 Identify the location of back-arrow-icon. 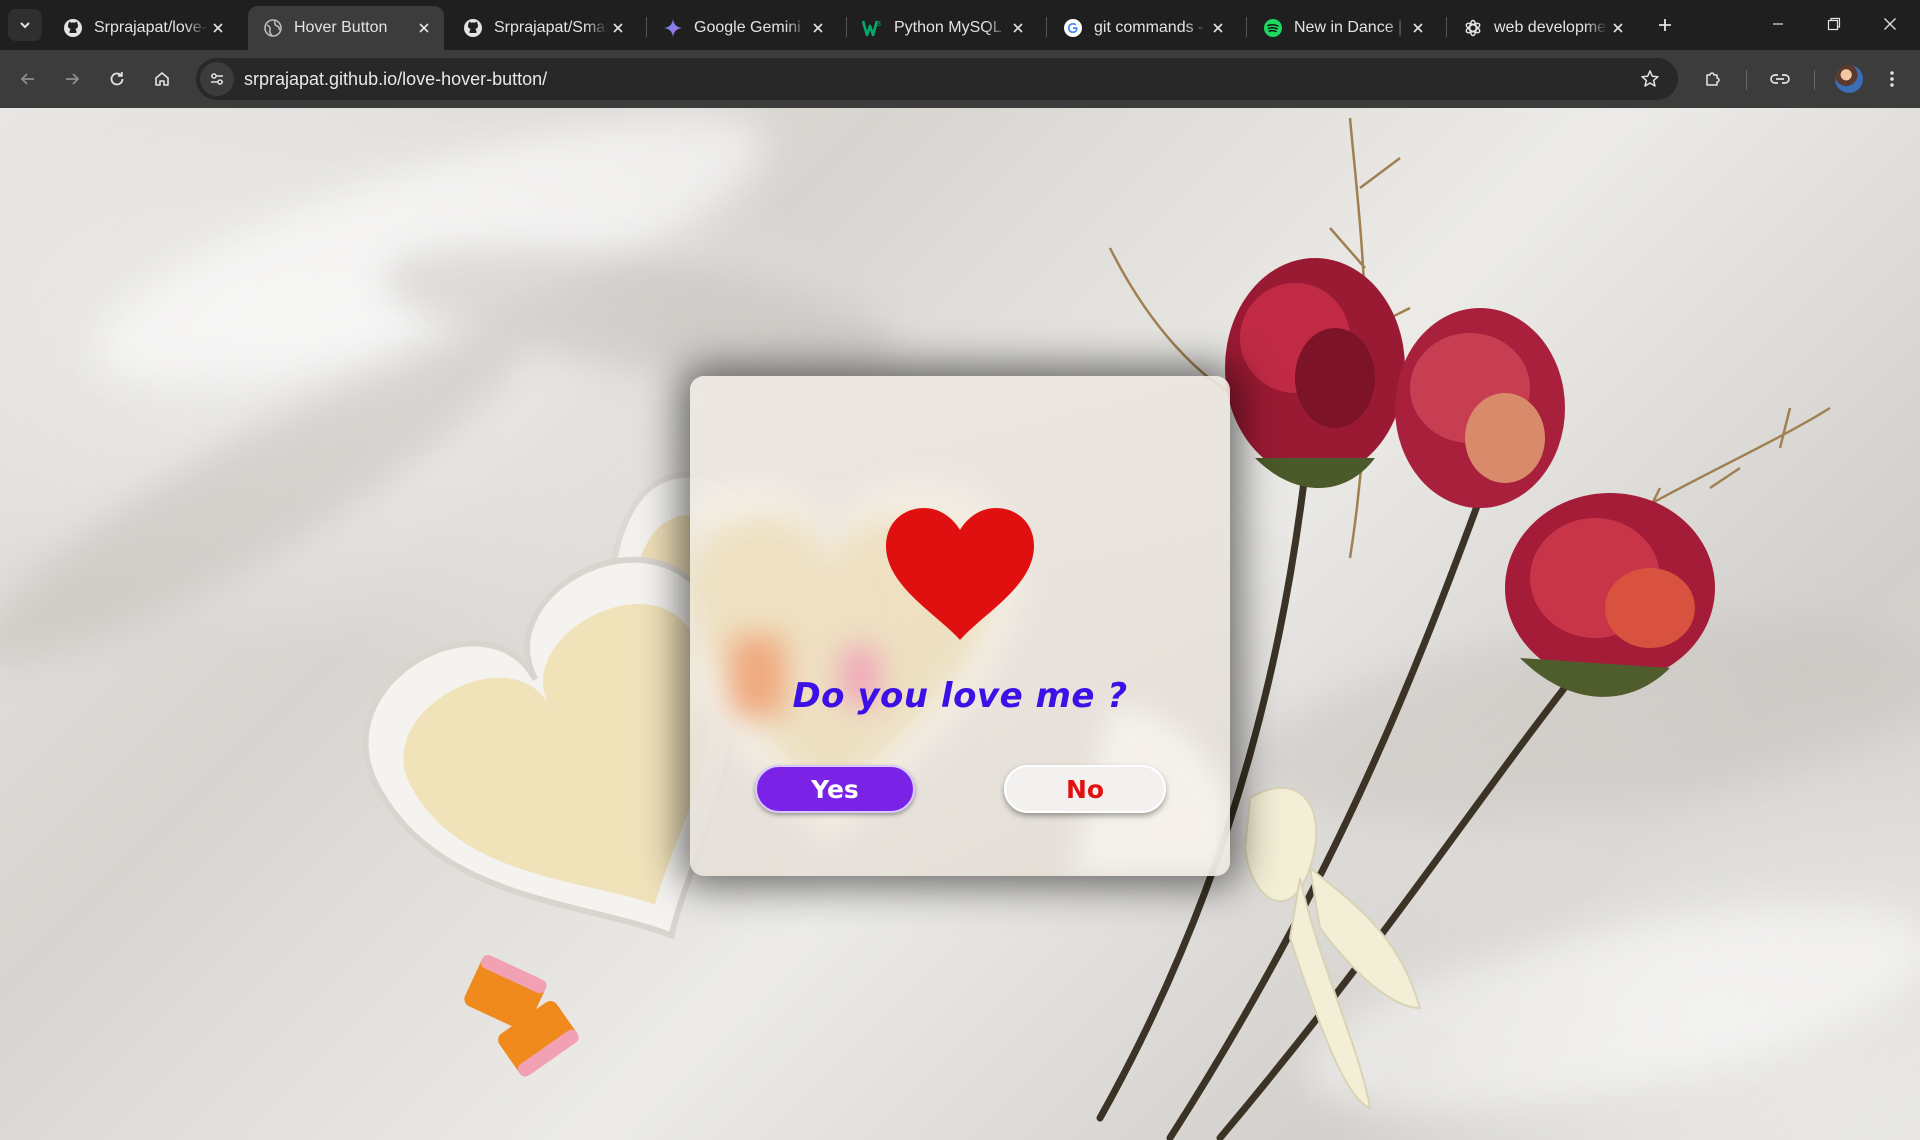
(27, 79).